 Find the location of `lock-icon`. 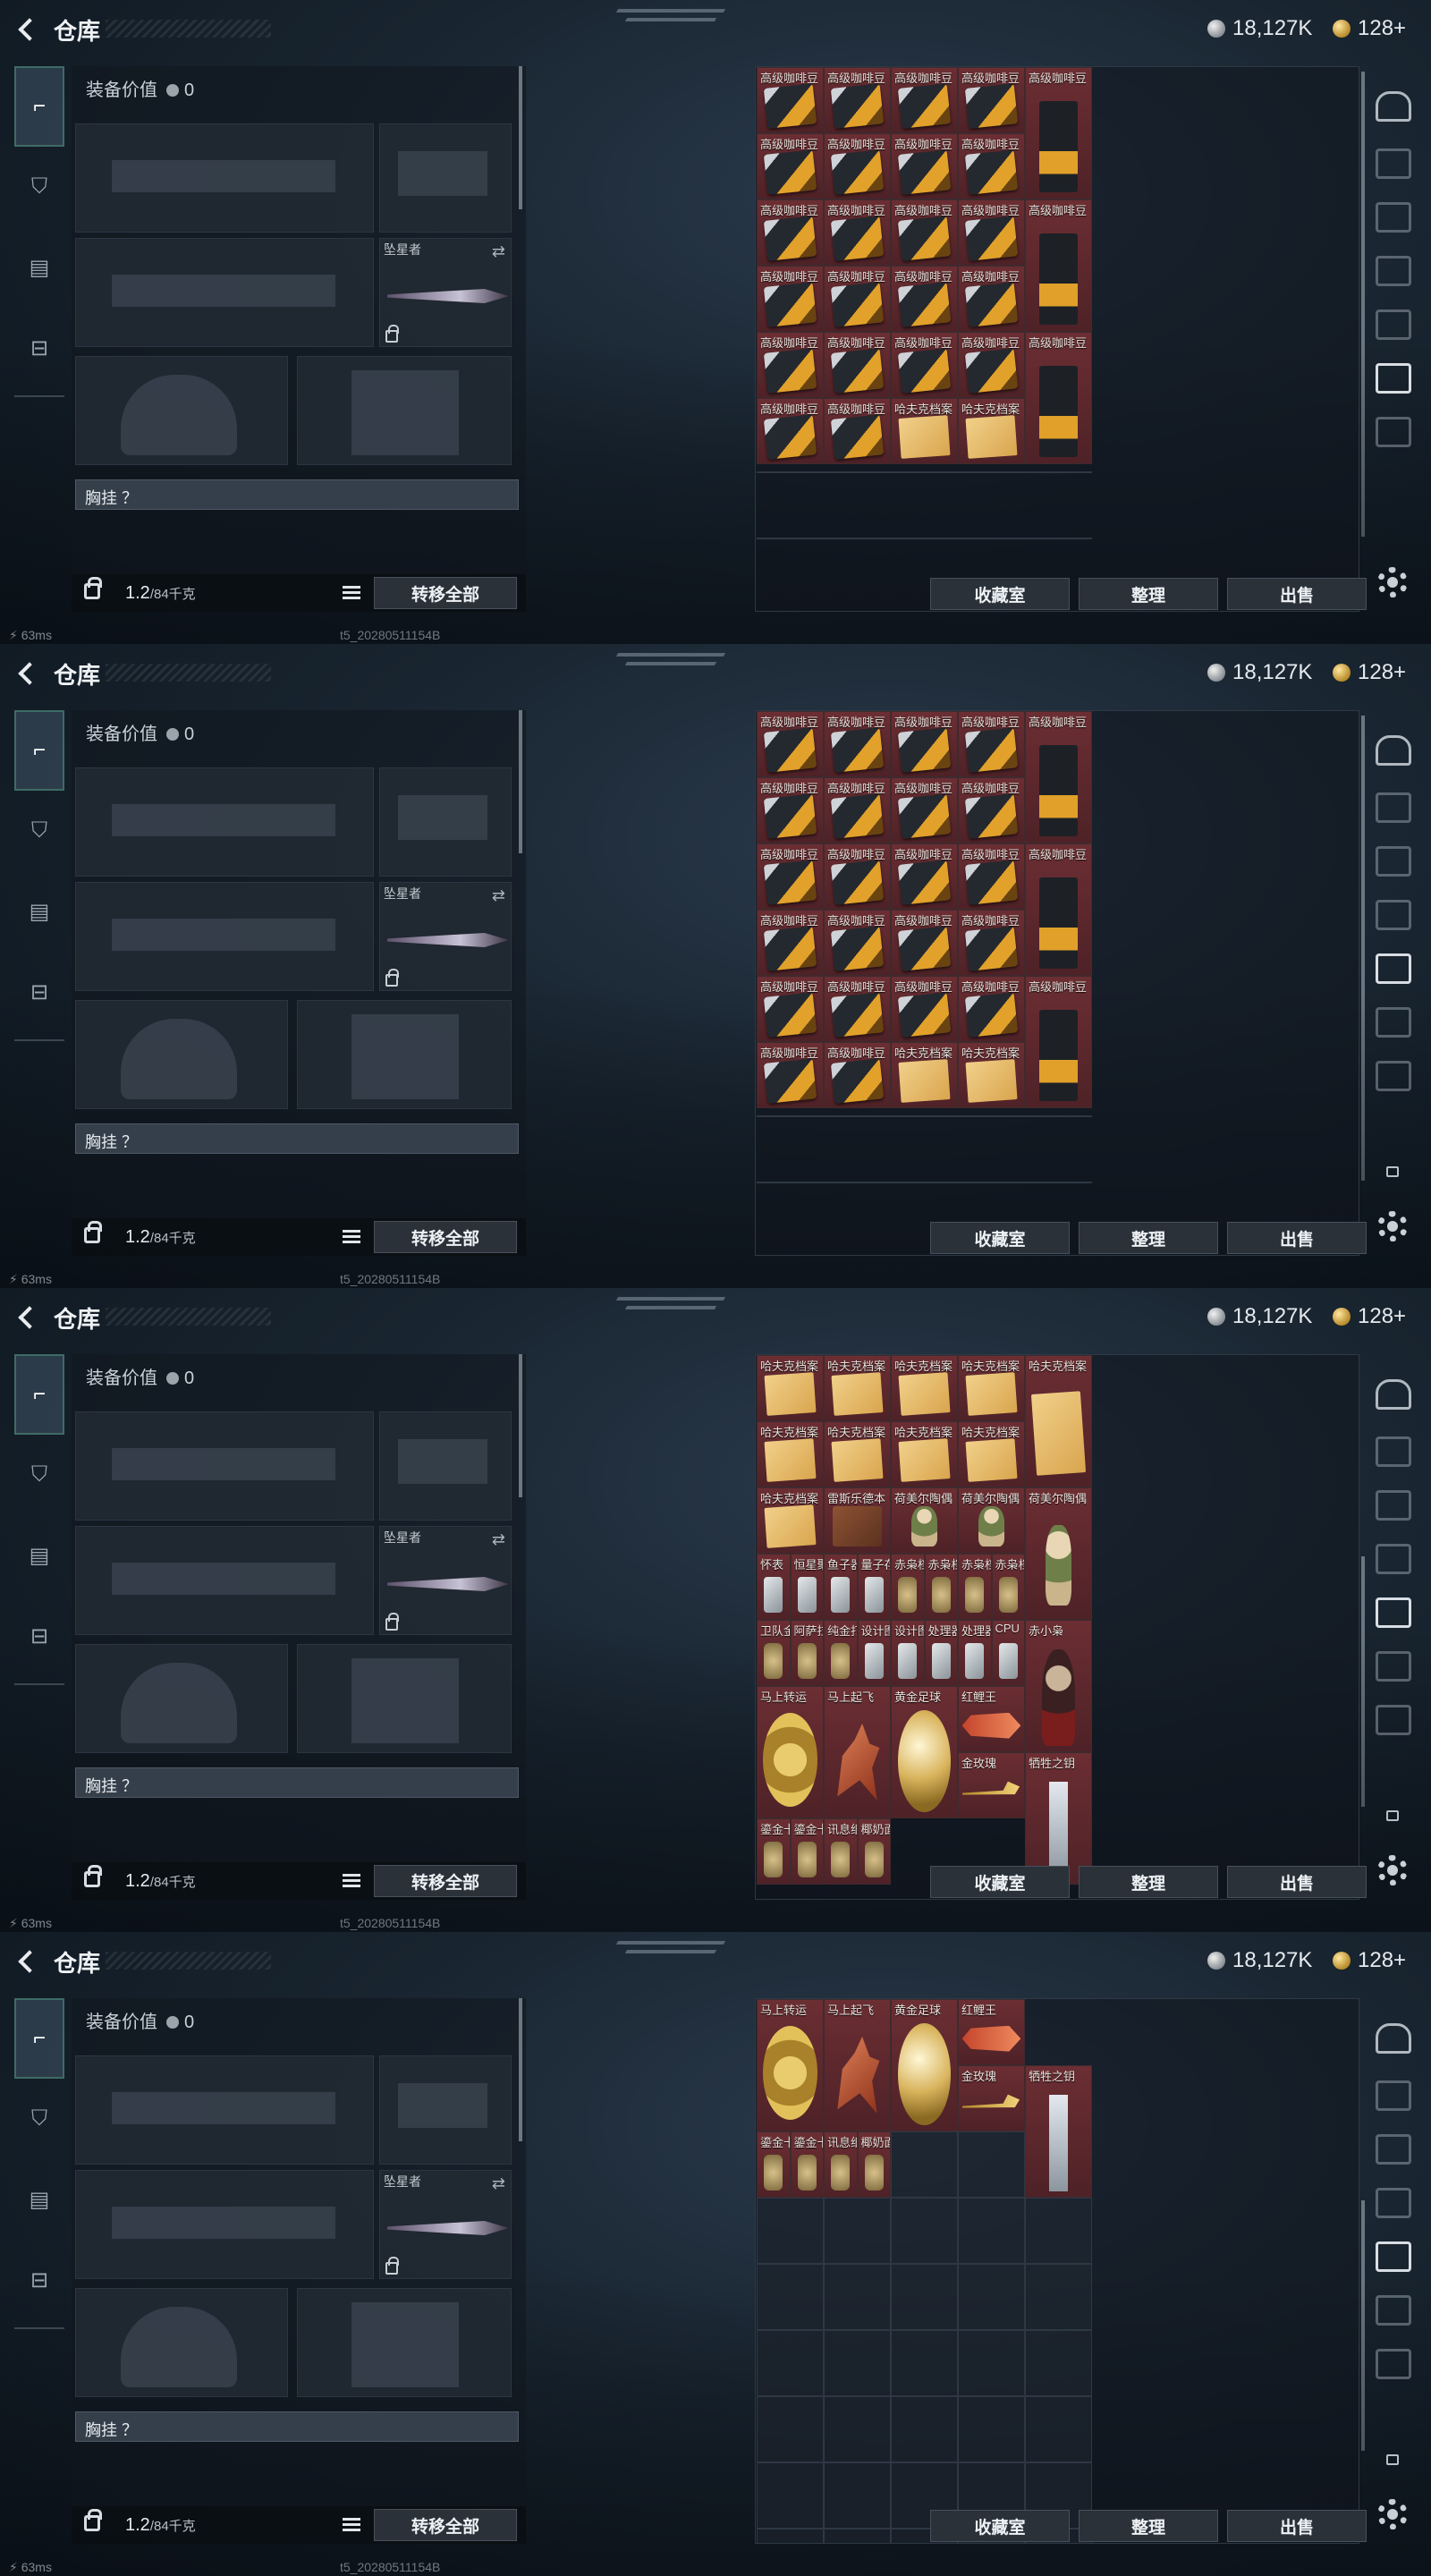

lock-icon is located at coordinates (93, 1876).